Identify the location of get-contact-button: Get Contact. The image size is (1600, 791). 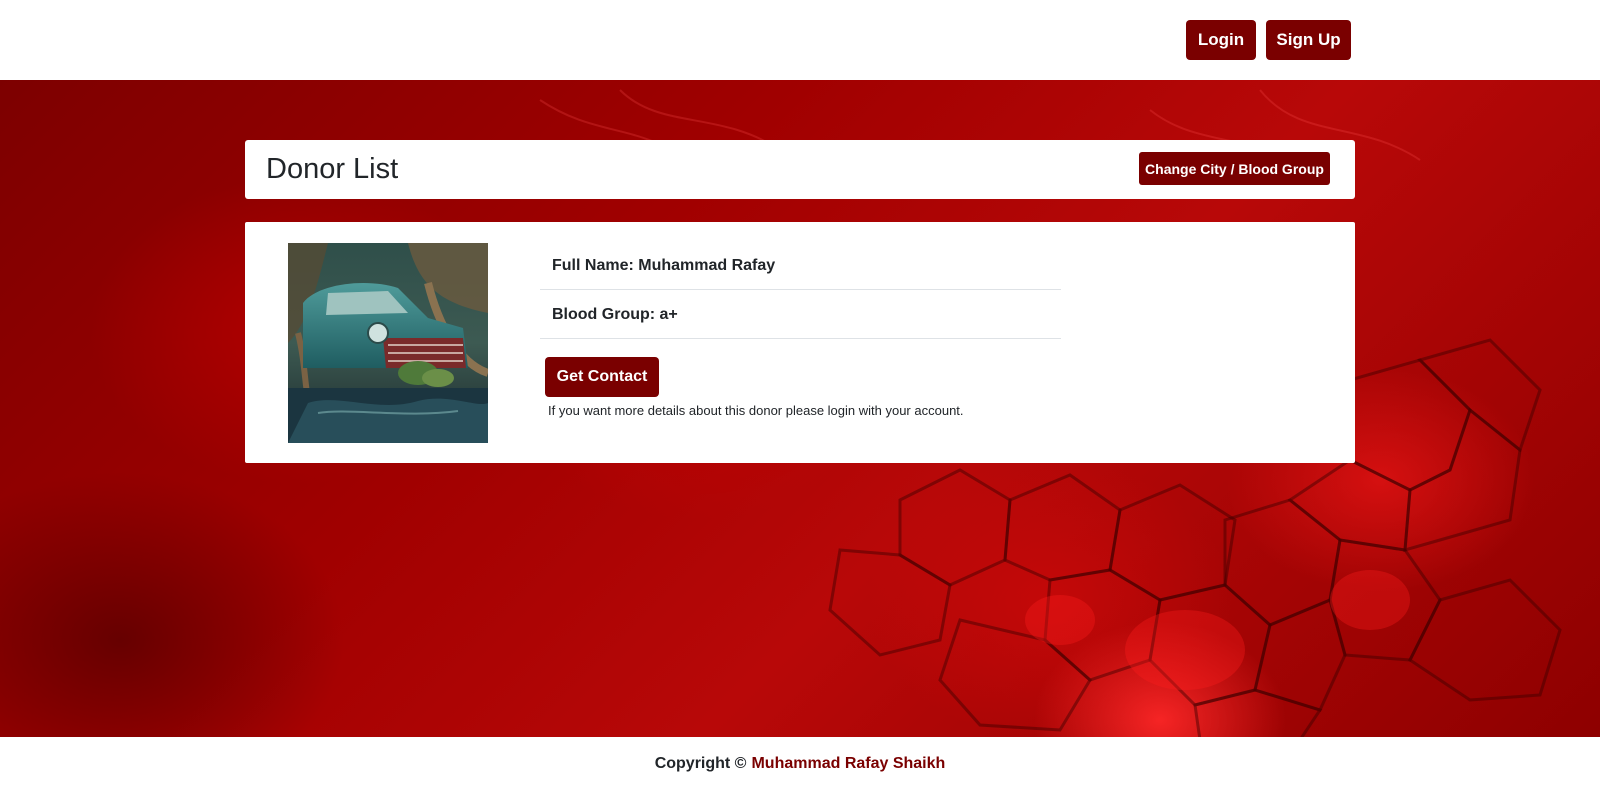
(602, 377).